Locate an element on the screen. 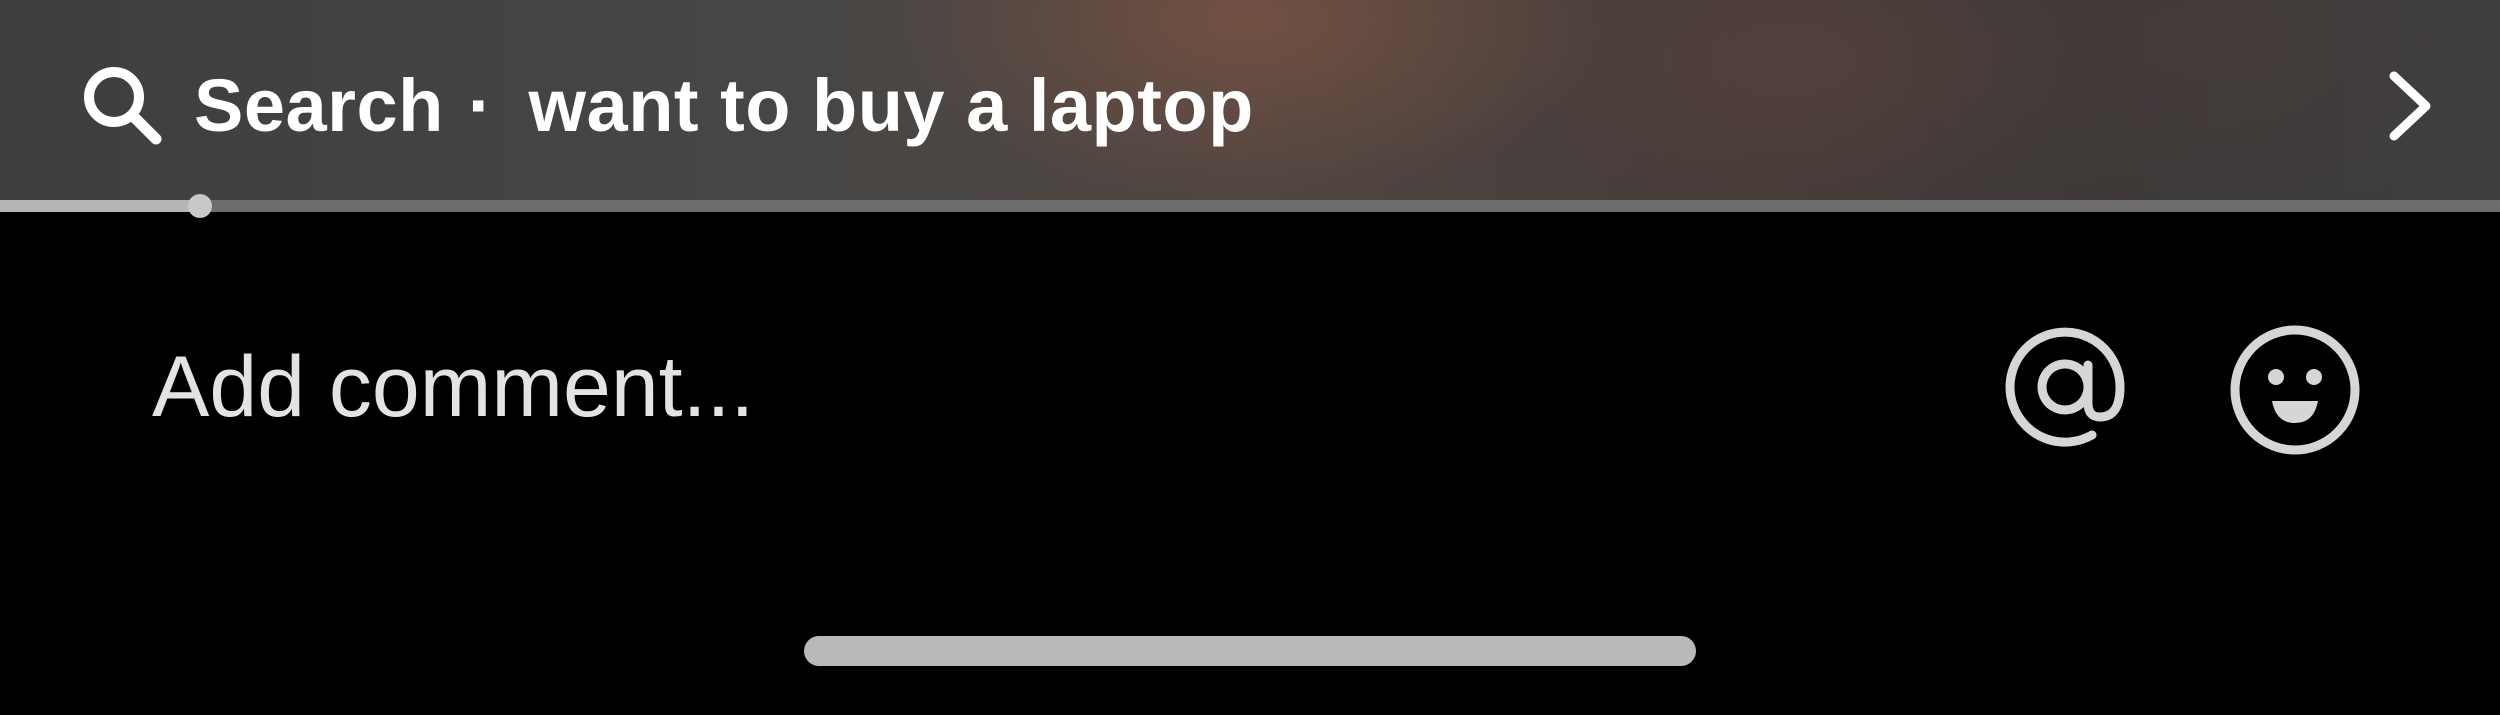 This screenshot has width=2500, height=715. emoji-icon is located at coordinates (2295, 392).